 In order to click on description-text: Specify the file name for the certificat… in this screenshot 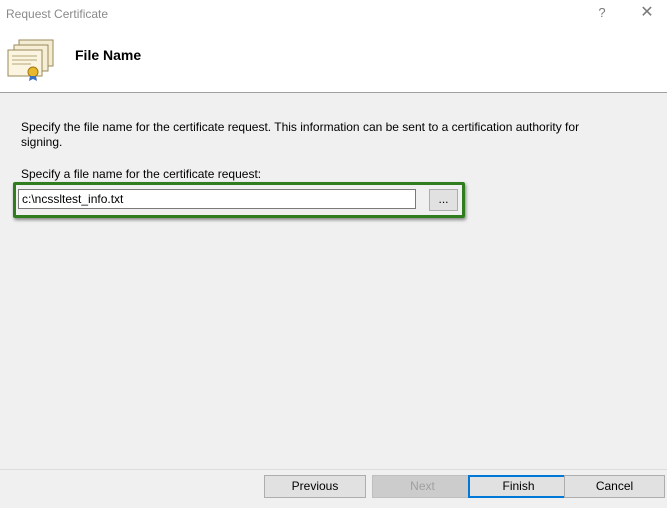, I will do `click(300, 134)`.